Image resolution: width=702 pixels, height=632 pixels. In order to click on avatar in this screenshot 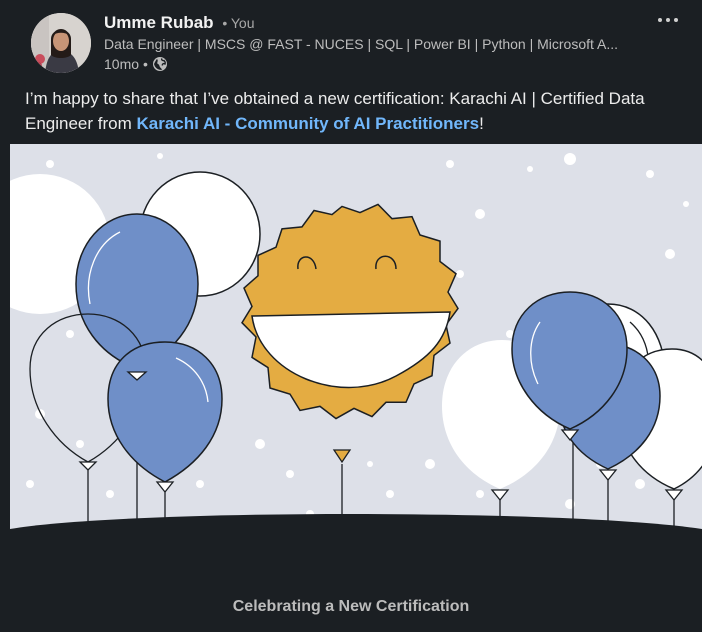, I will do `click(61, 43)`.